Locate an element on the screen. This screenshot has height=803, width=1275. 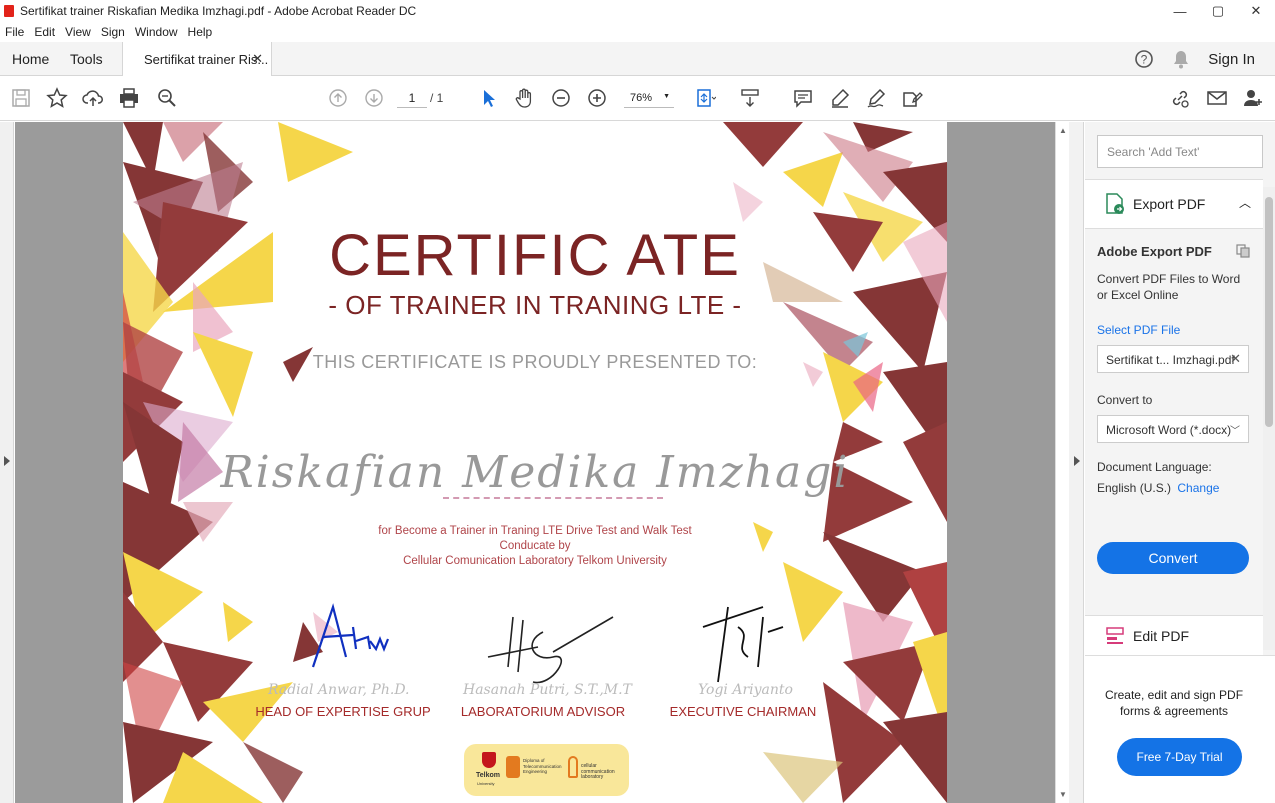
convert-to-label: Convert to is located at coordinates (1125, 400).